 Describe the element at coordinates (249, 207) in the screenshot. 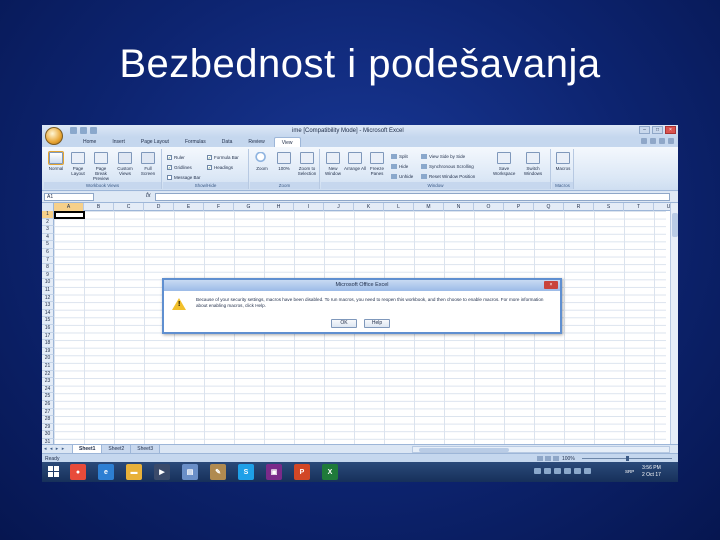

I see `column-header: G` at that location.